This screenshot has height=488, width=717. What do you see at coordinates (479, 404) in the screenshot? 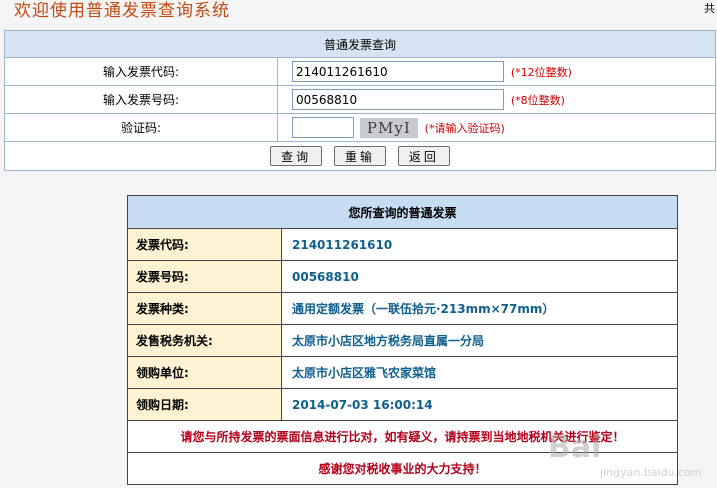
I see `result-value-date: 2014-07-03 16:00:14` at bounding box center [479, 404].